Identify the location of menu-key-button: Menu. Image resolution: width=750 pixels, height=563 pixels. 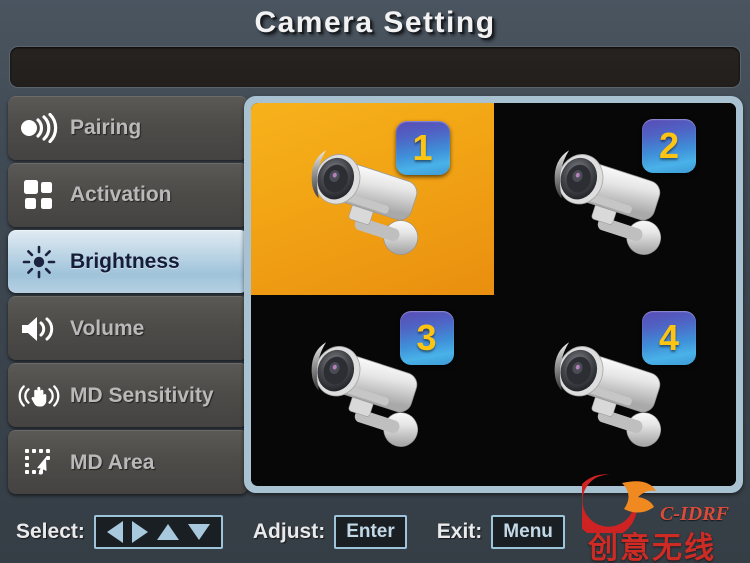
(528, 531).